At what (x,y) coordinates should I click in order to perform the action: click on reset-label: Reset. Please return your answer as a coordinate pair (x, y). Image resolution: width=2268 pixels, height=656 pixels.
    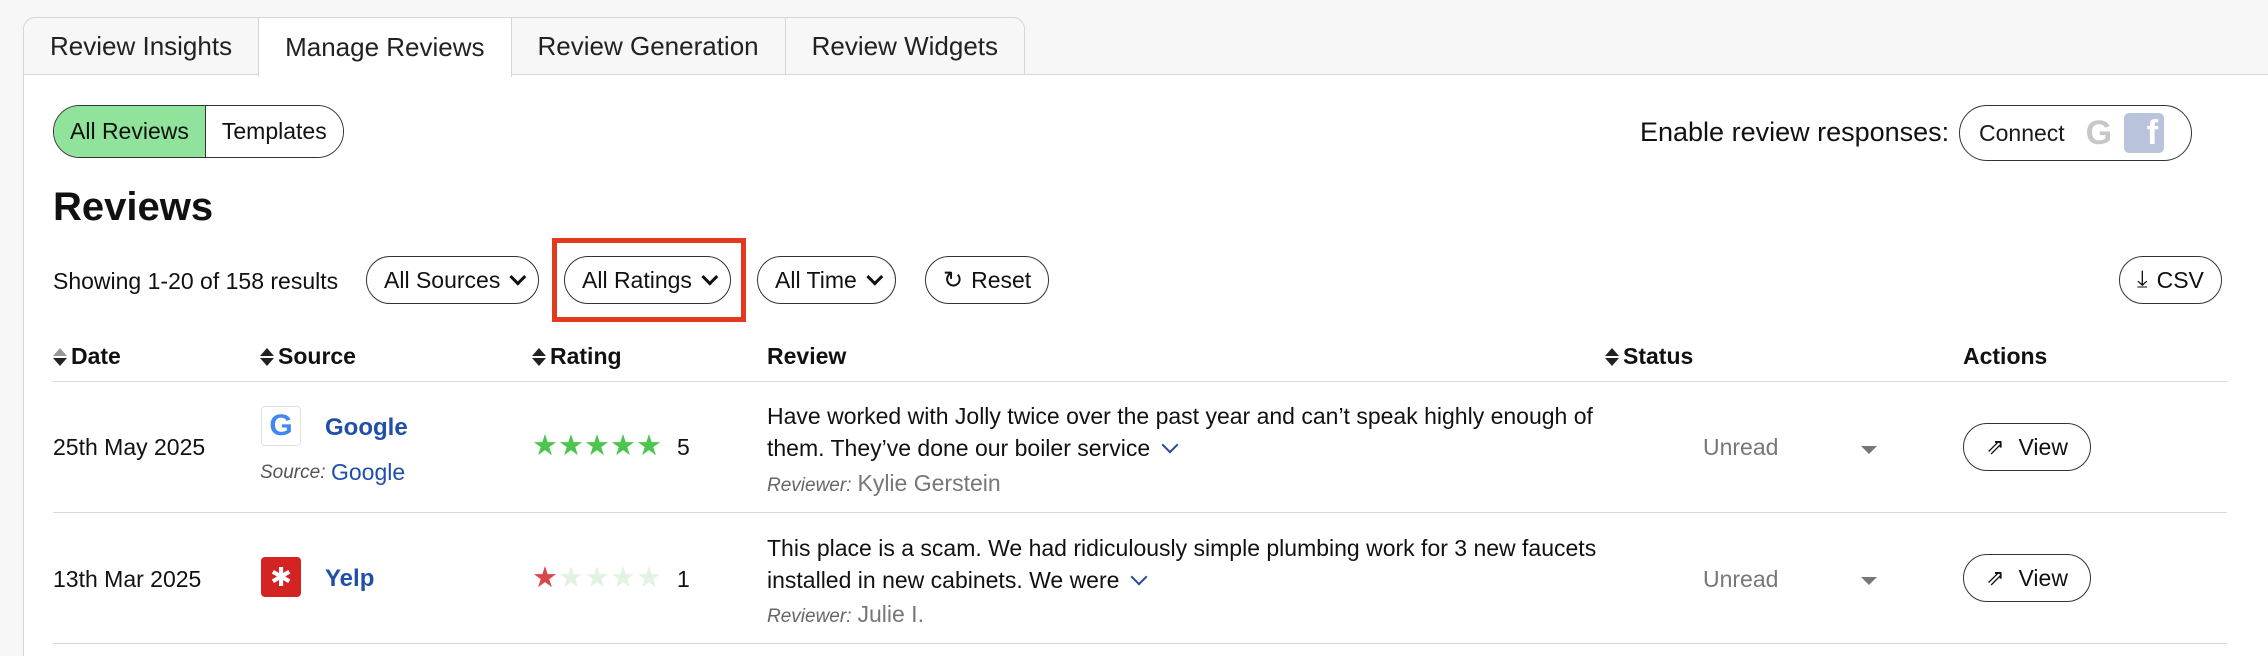
    Looking at the image, I should click on (1001, 279).